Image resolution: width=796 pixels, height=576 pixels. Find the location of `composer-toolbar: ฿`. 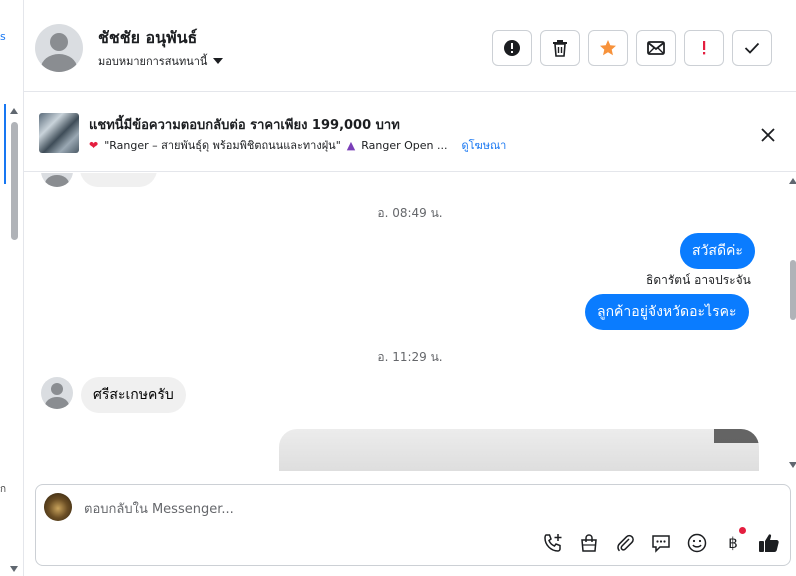

composer-toolbar: ฿ is located at coordinates (661, 541).